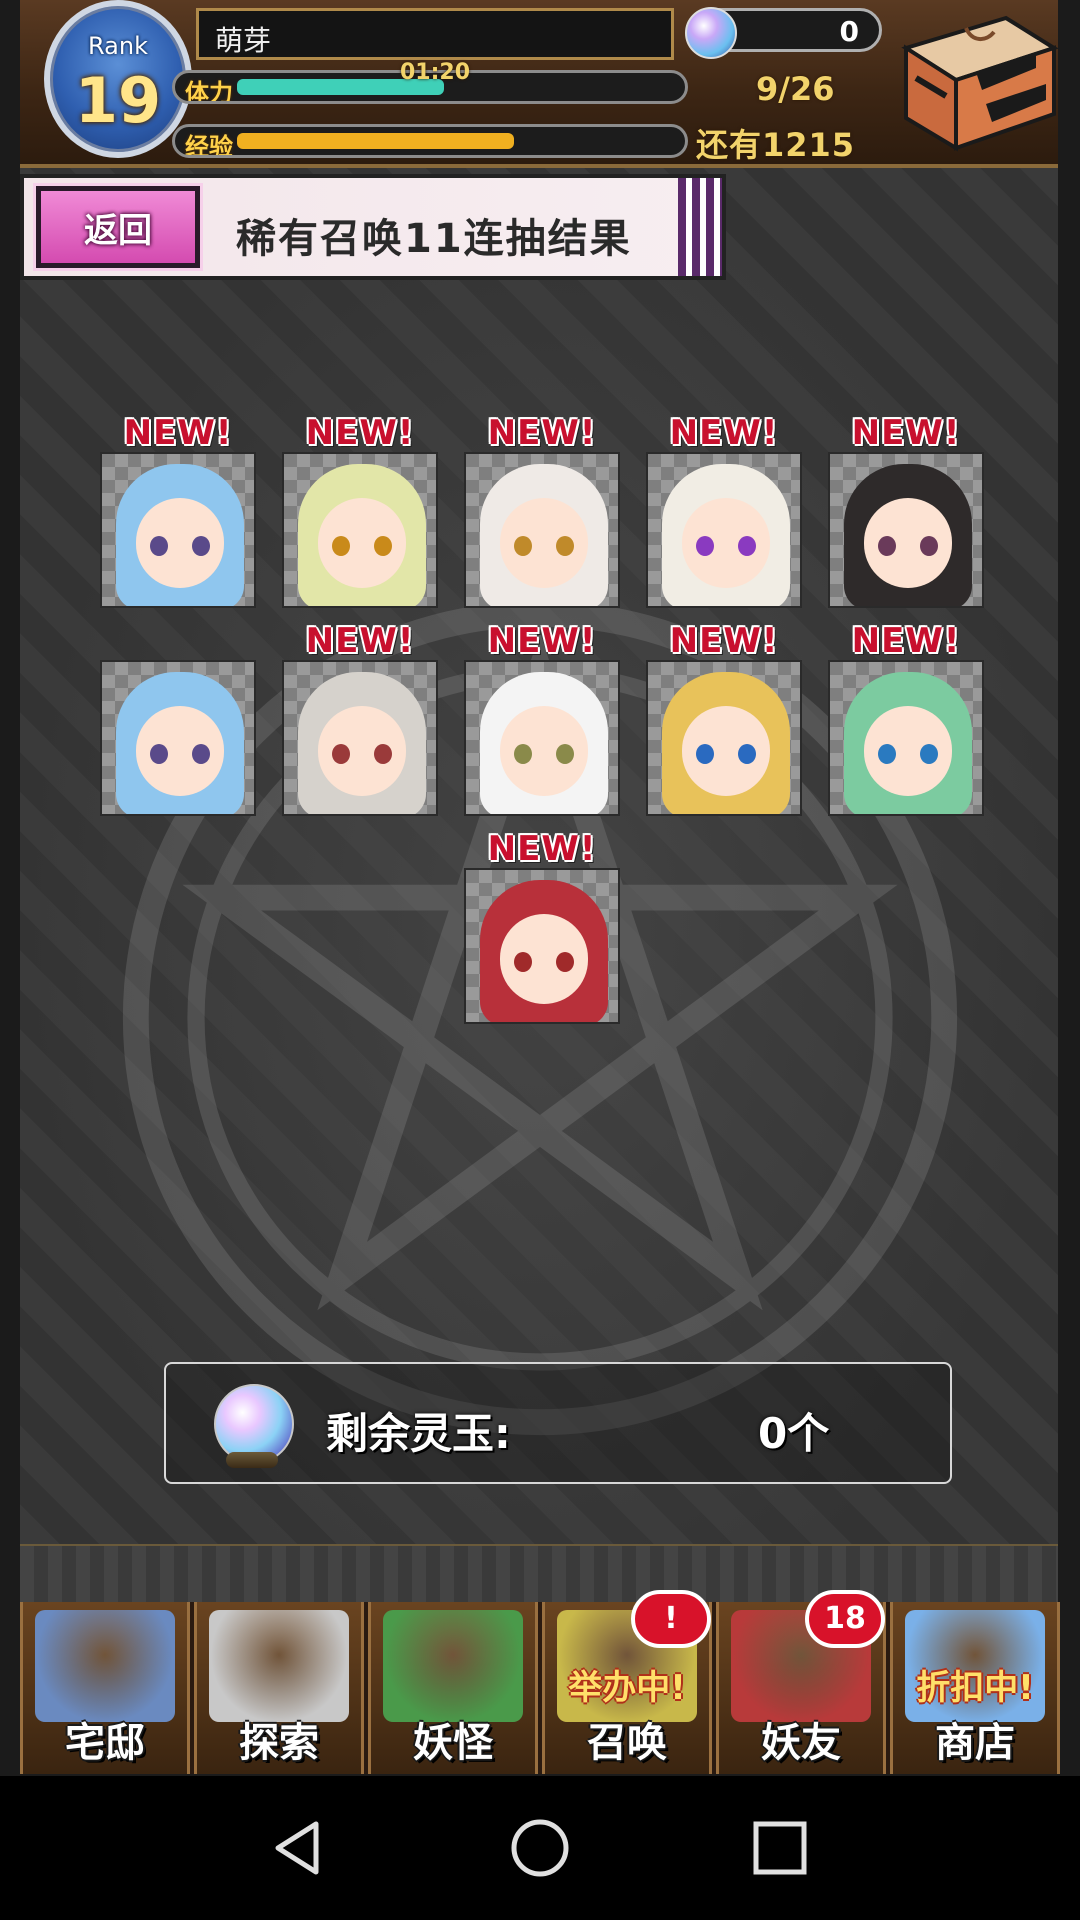 Image resolution: width=1080 pixels, height=1920 pixels. I want to click on nav-item-label: 商店, so click(975, 1743).